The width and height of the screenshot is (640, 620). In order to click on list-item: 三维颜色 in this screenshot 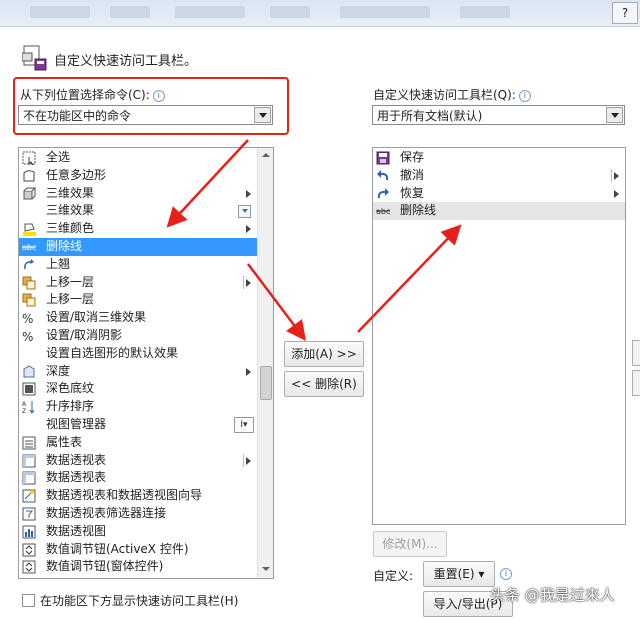, I will do `click(138, 229)`.